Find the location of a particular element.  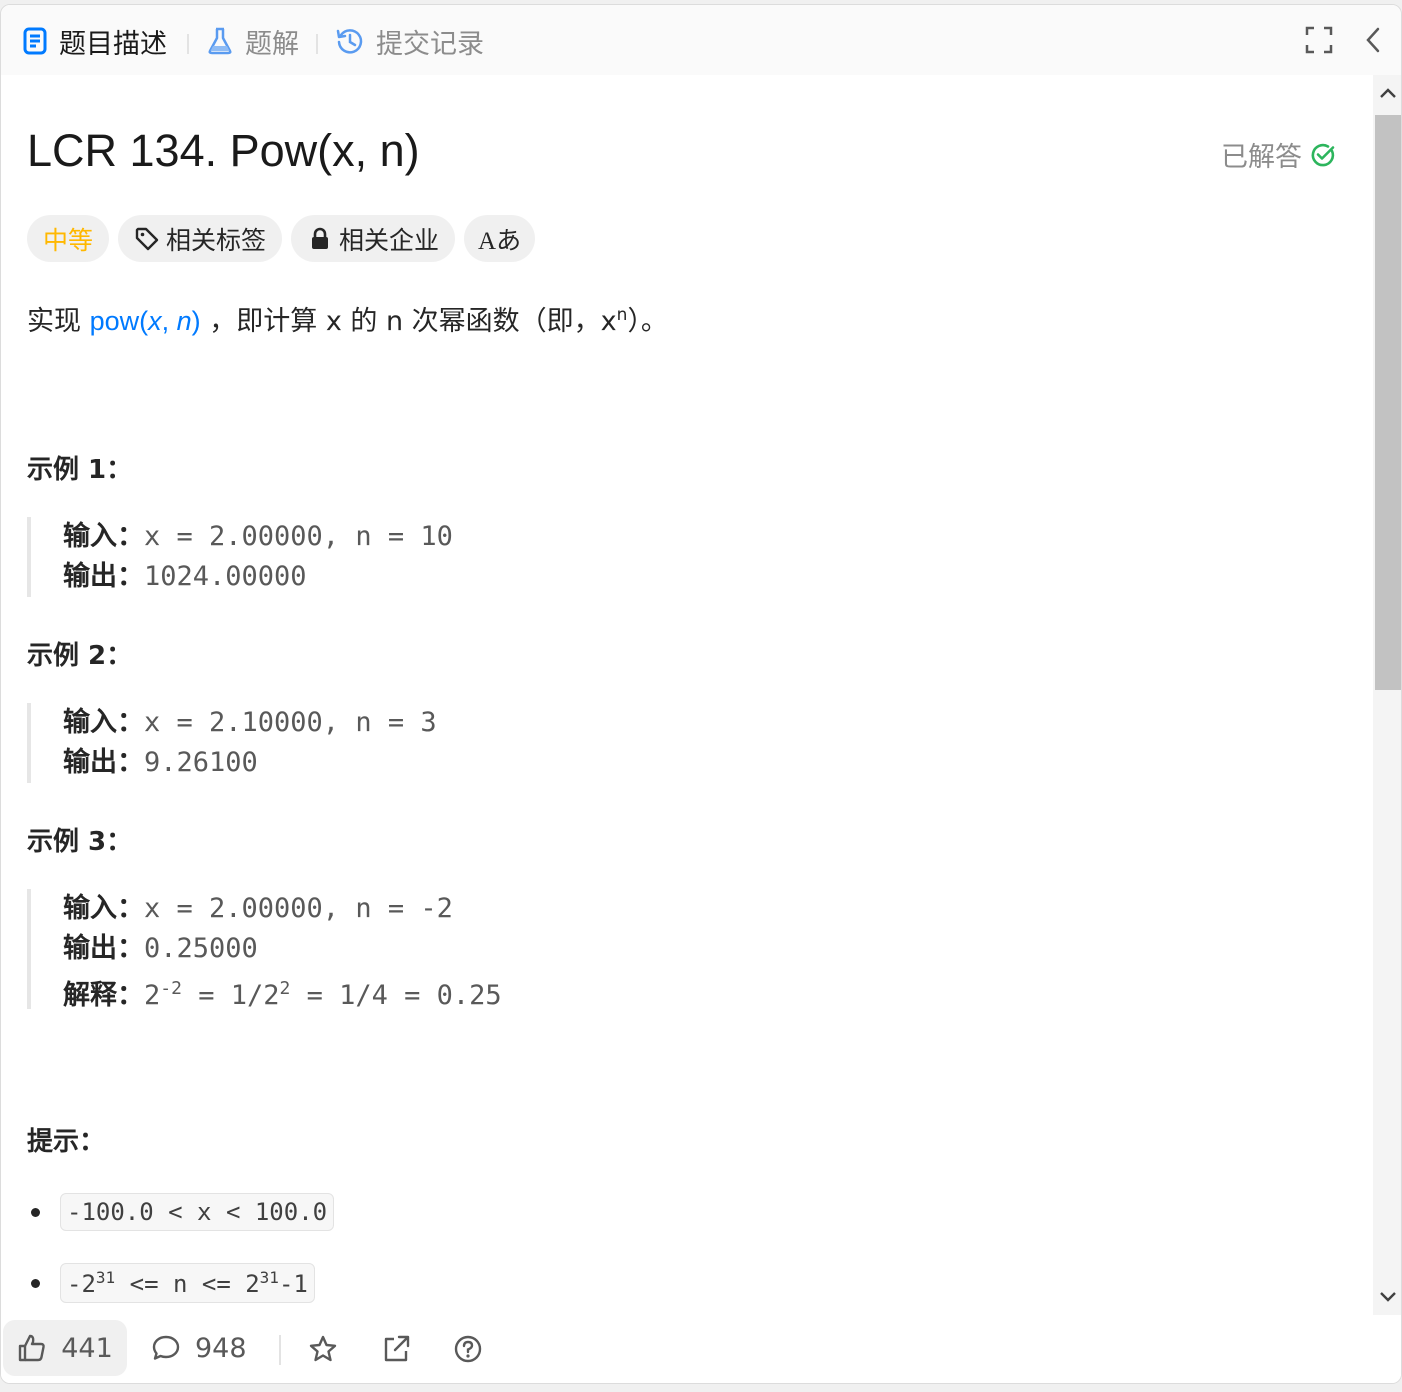

tab-solutions-label: 题解 is located at coordinates (272, 44).